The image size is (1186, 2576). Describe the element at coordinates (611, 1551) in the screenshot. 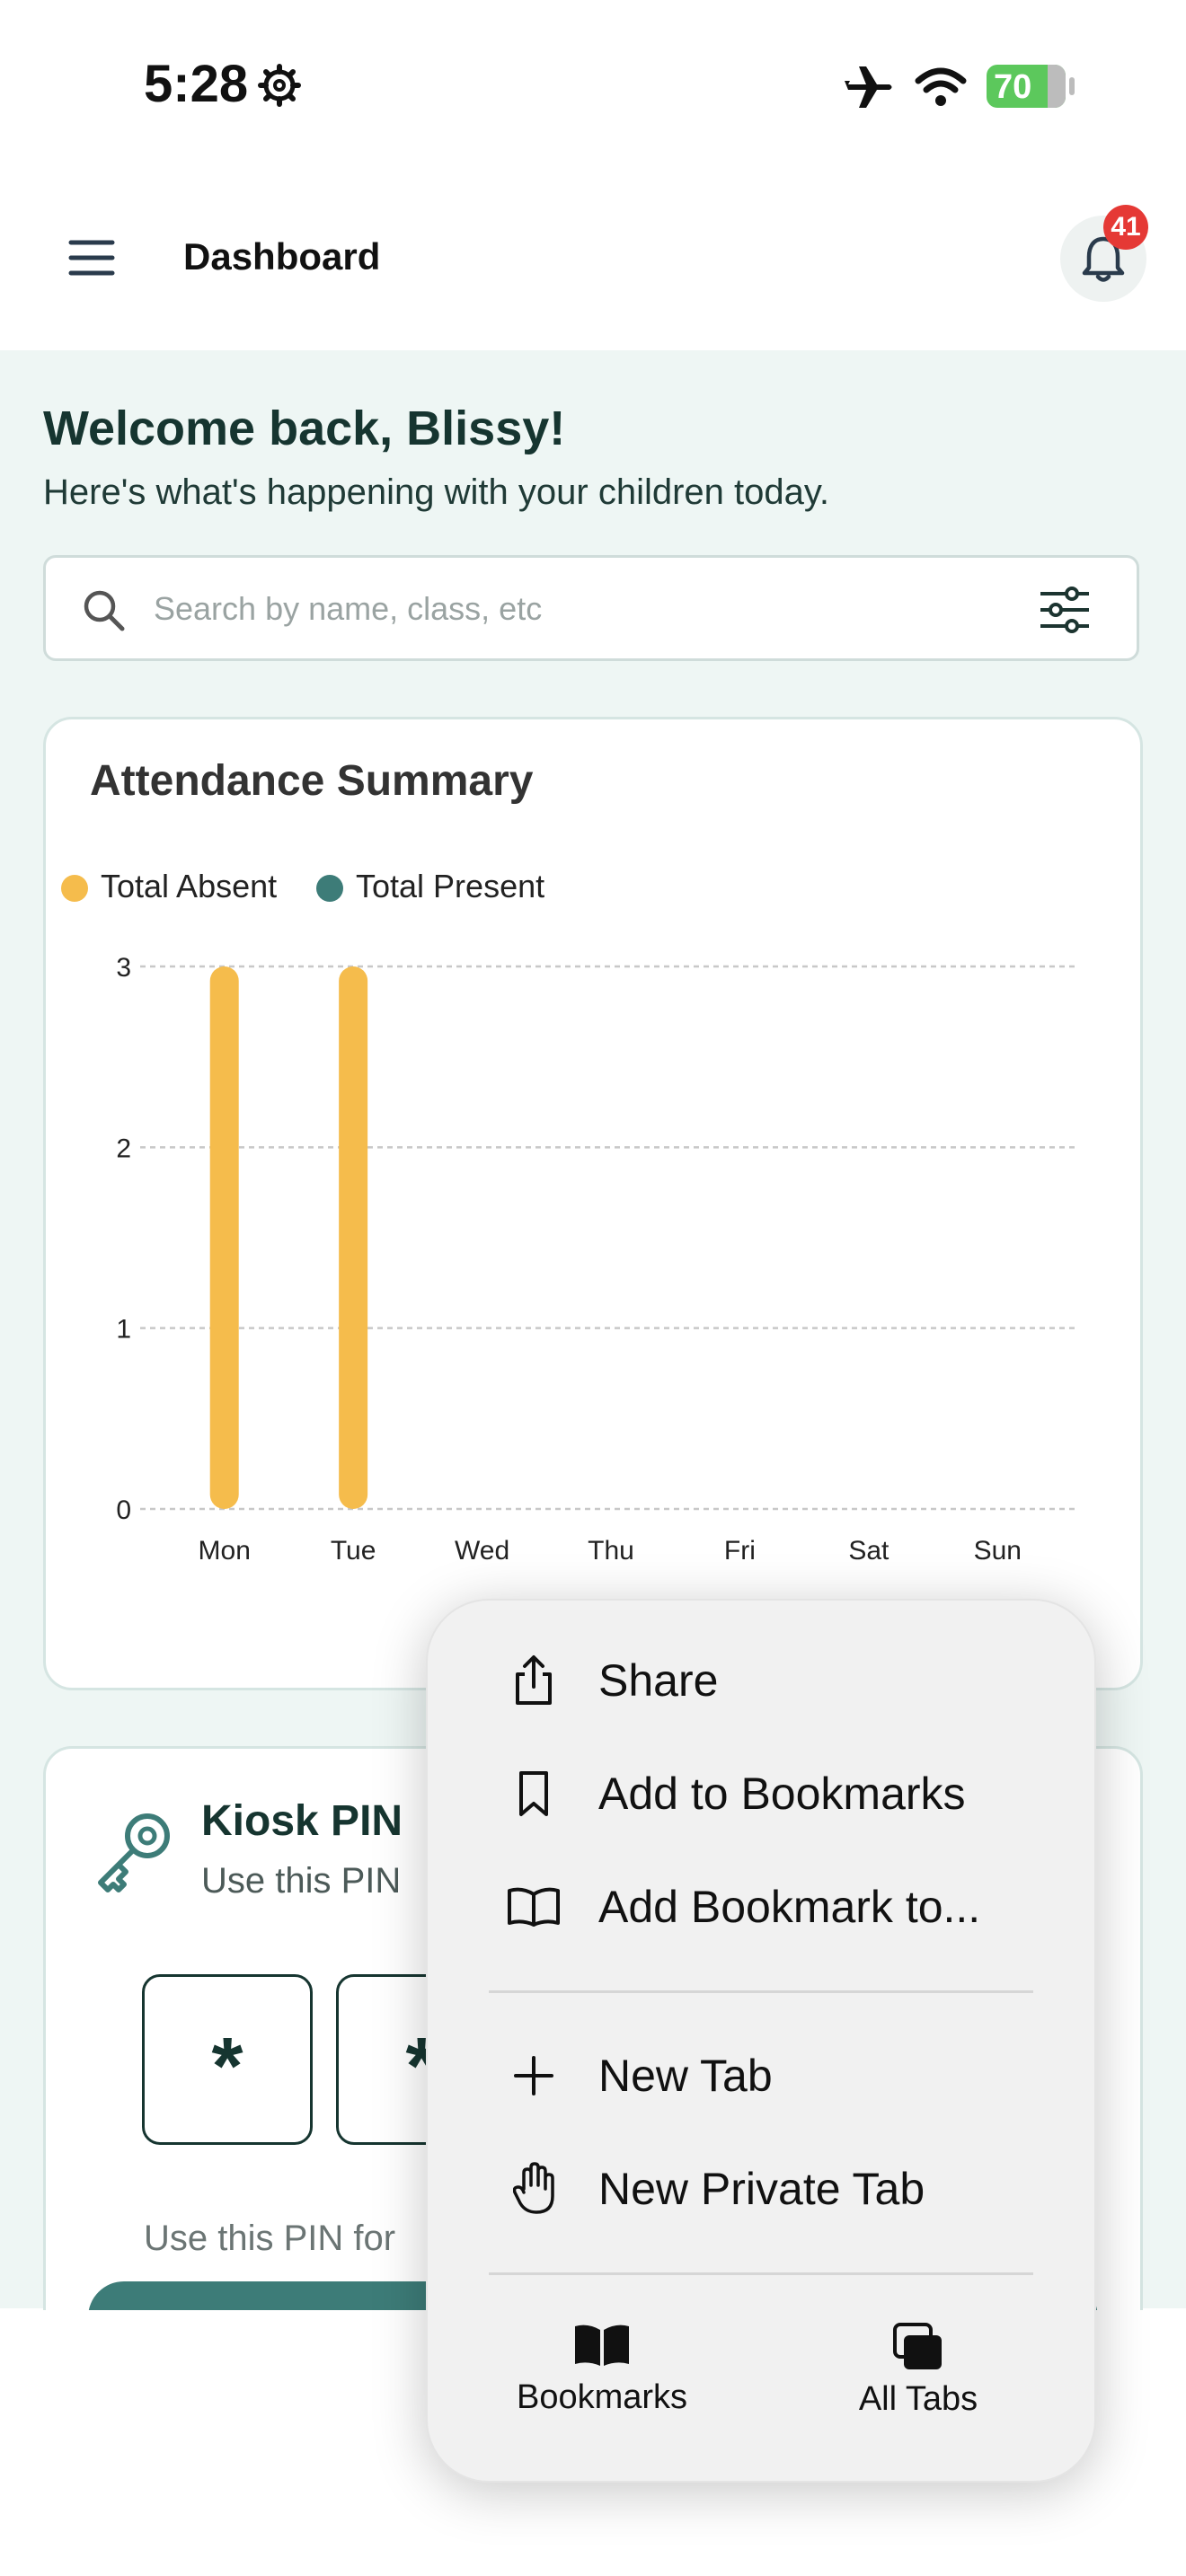

I see `x-tick-label: Thu` at that location.